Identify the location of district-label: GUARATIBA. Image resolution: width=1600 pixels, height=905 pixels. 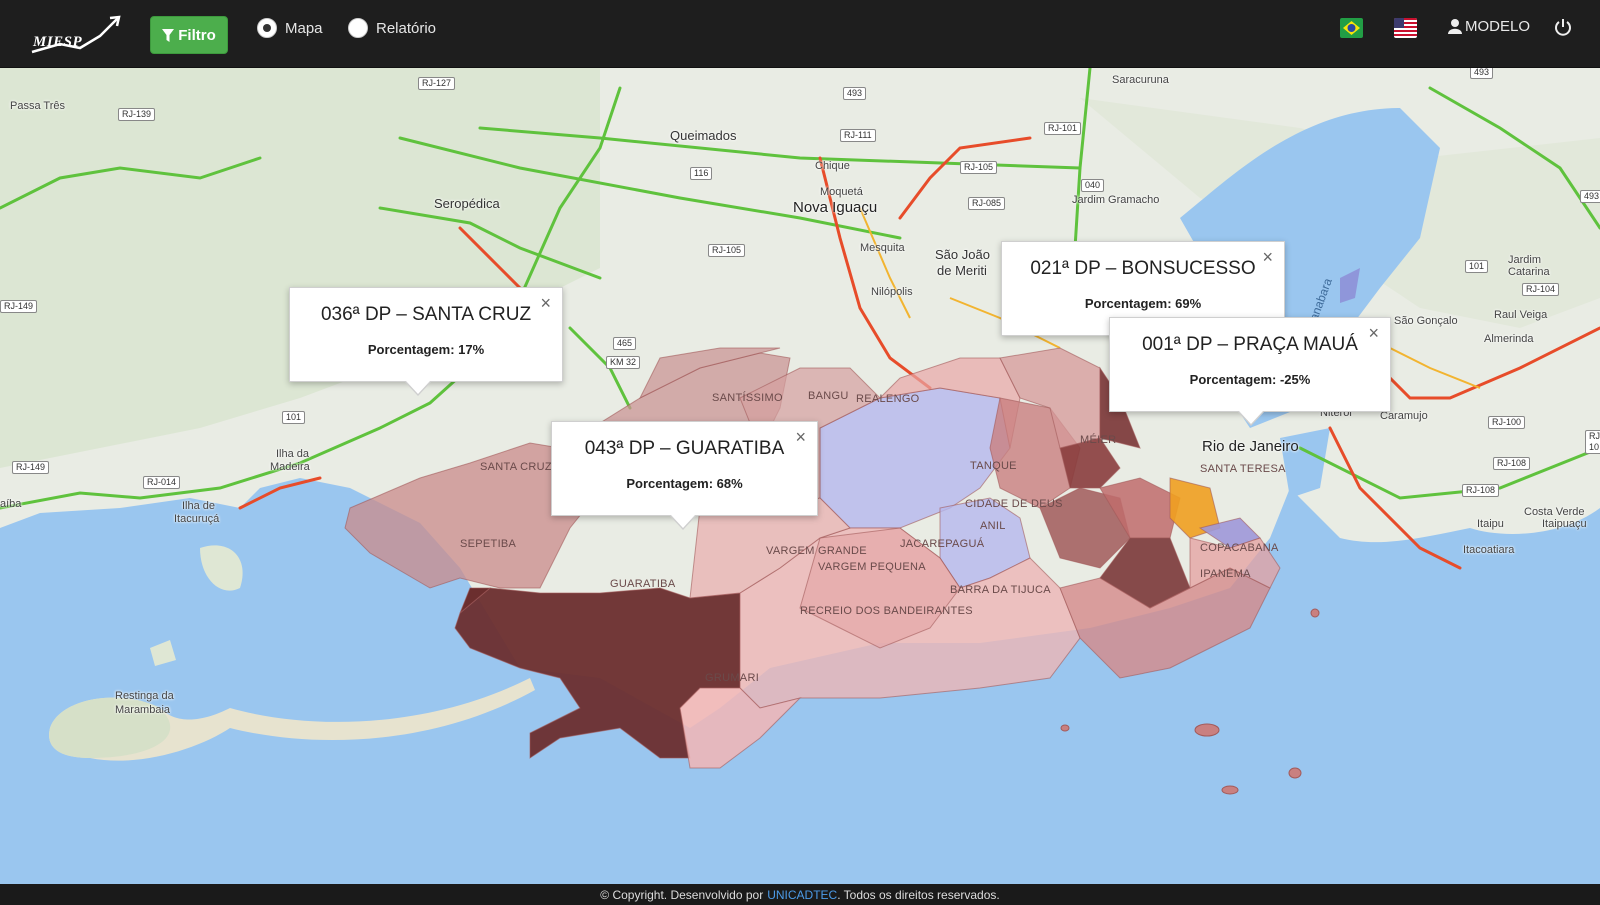
(643, 584).